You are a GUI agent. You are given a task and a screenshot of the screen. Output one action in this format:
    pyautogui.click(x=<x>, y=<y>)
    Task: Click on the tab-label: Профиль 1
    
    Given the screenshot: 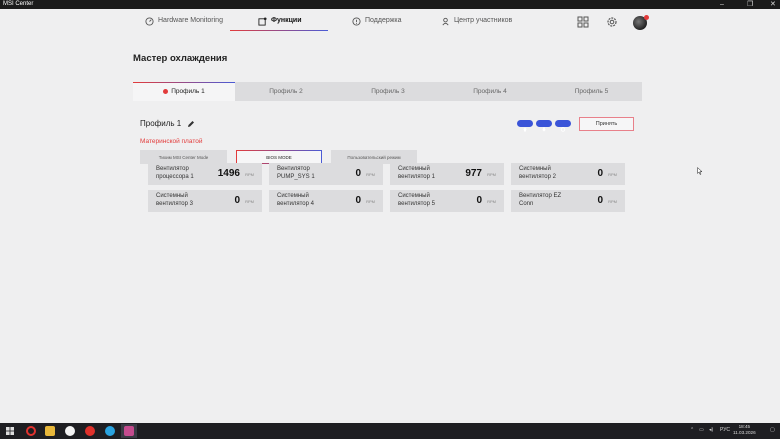 What is the action you would take?
    pyautogui.click(x=188, y=91)
    